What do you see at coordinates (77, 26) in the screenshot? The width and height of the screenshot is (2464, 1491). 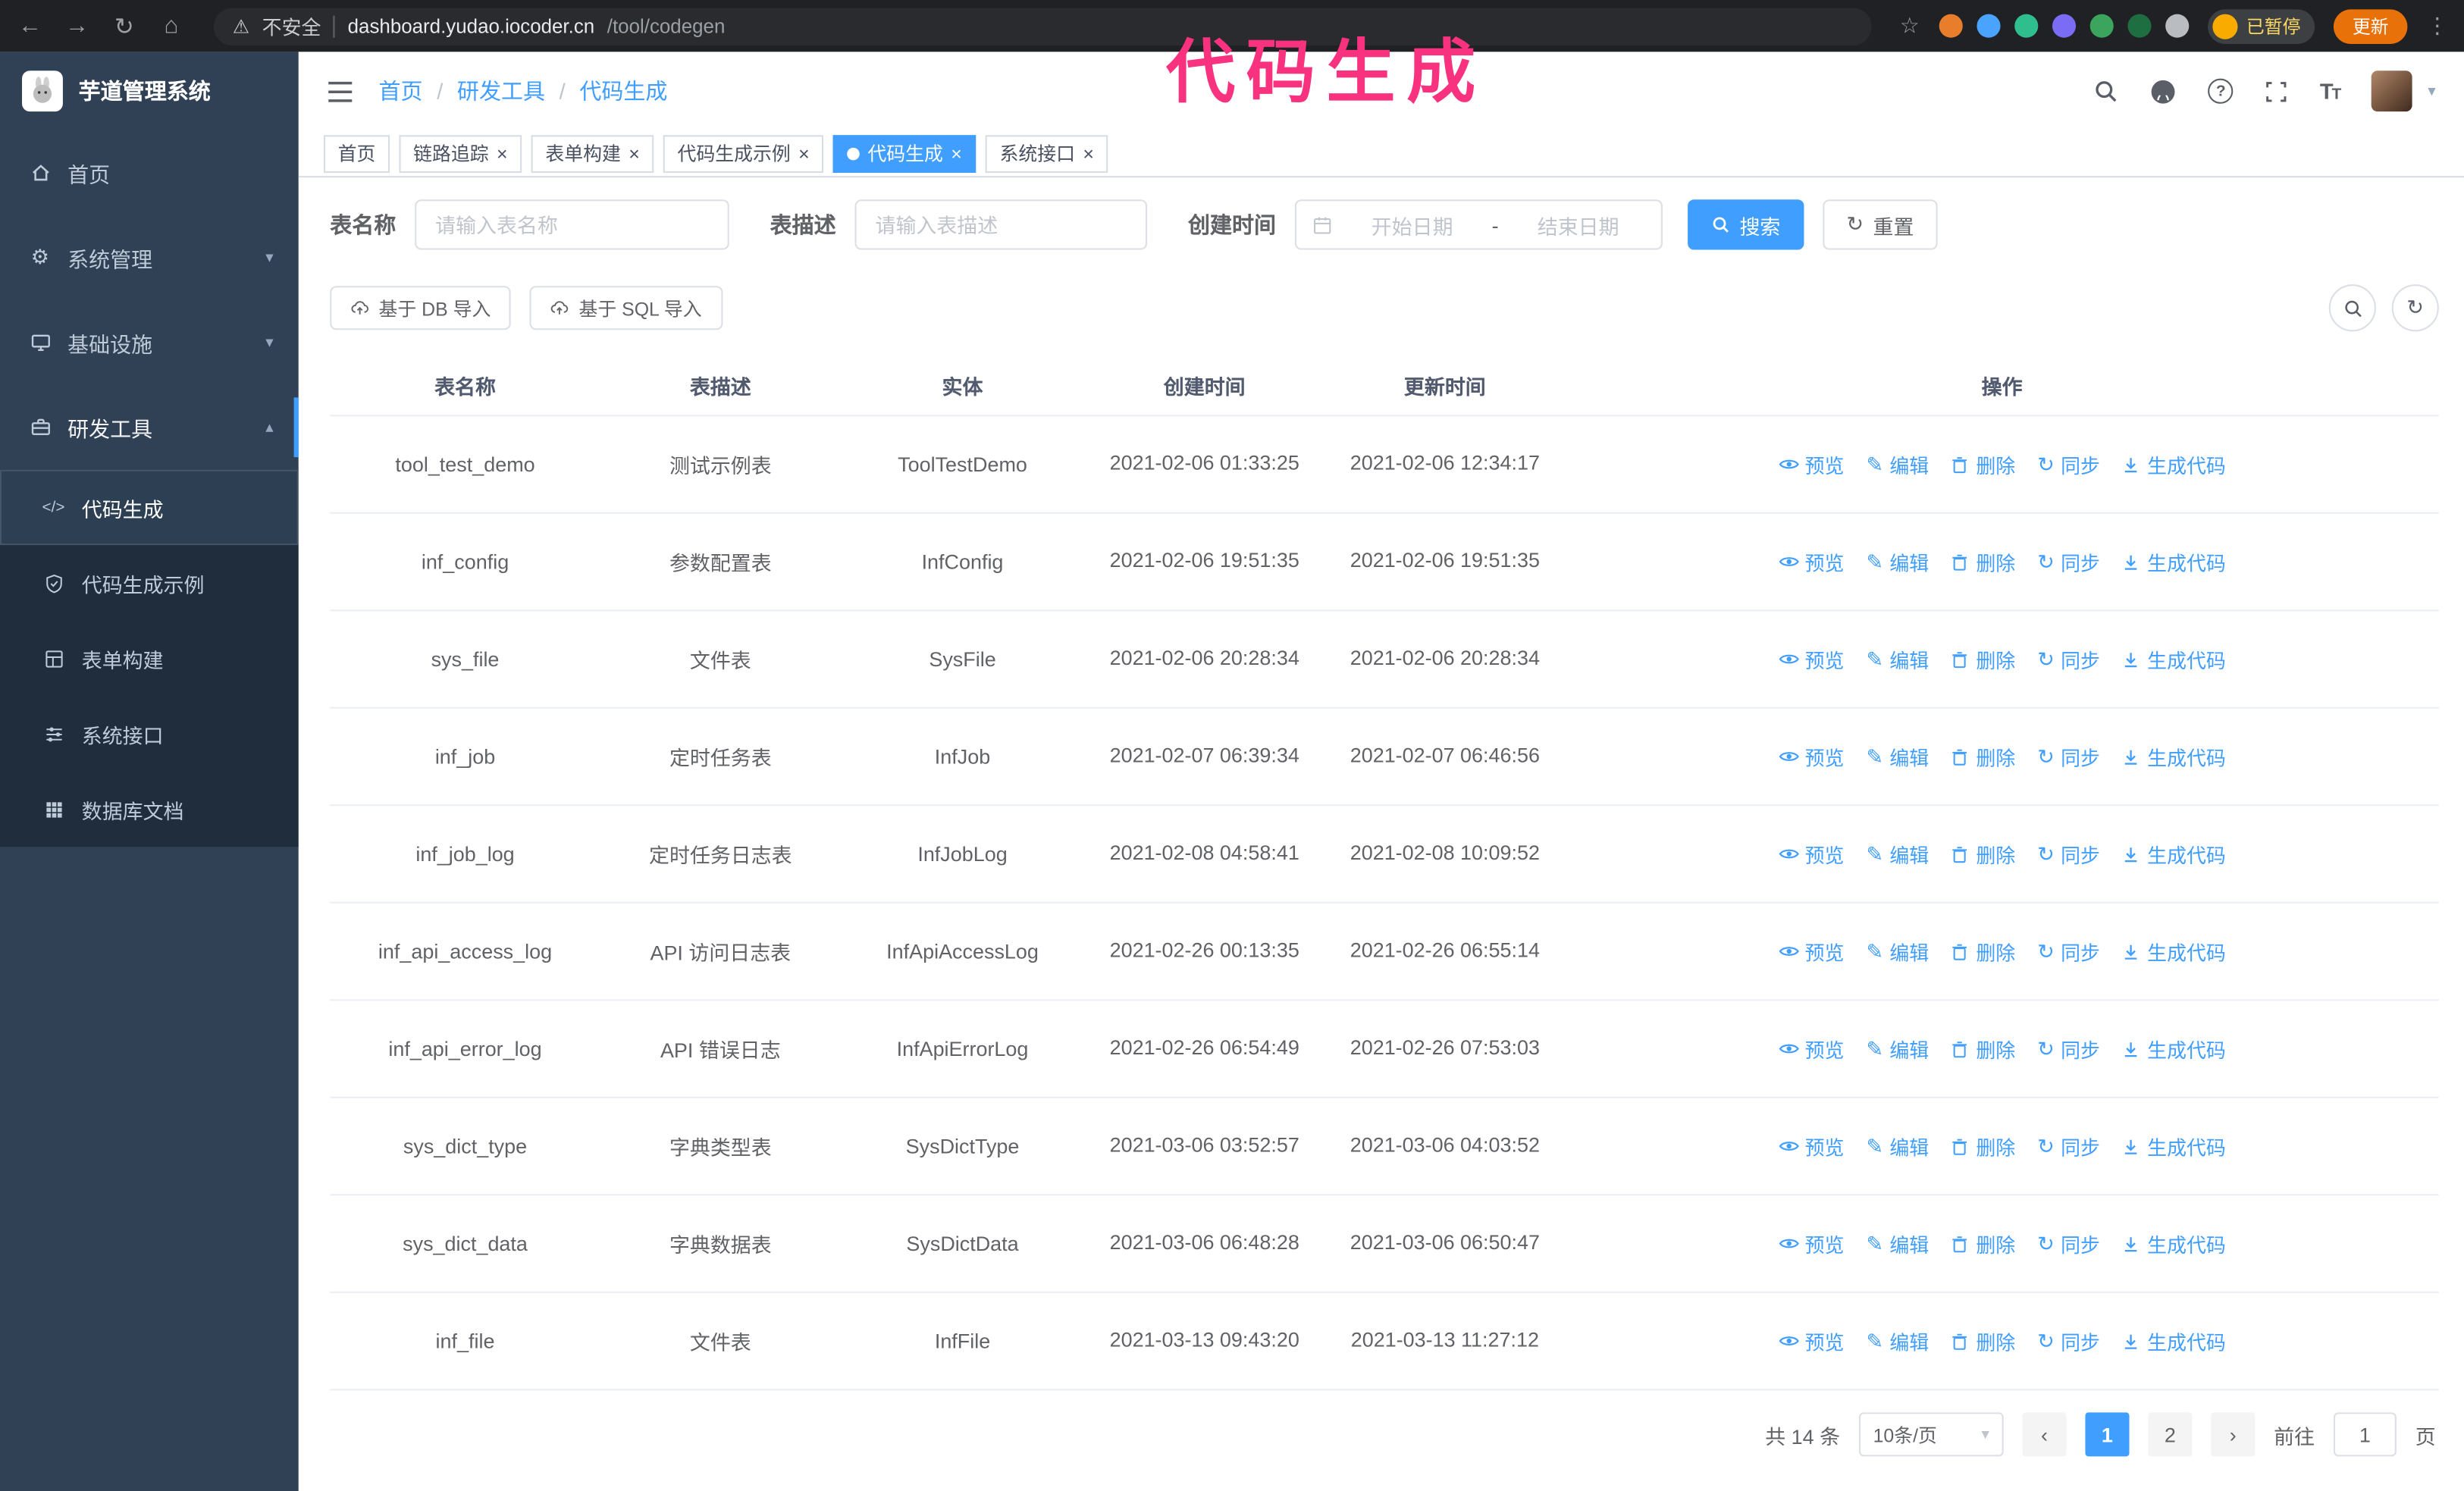 I see `forward-icon: →` at bounding box center [77, 26].